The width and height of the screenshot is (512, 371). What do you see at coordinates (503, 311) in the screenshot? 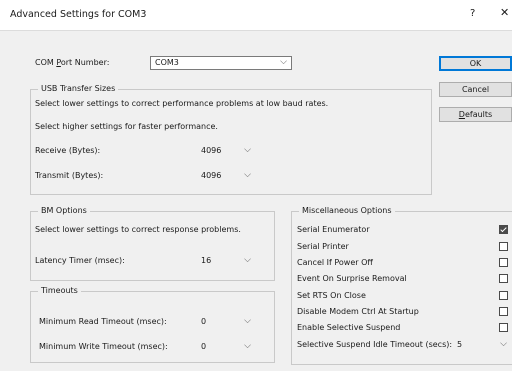
I see `disable-modem-ctrl-checkbox` at bounding box center [503, 311].